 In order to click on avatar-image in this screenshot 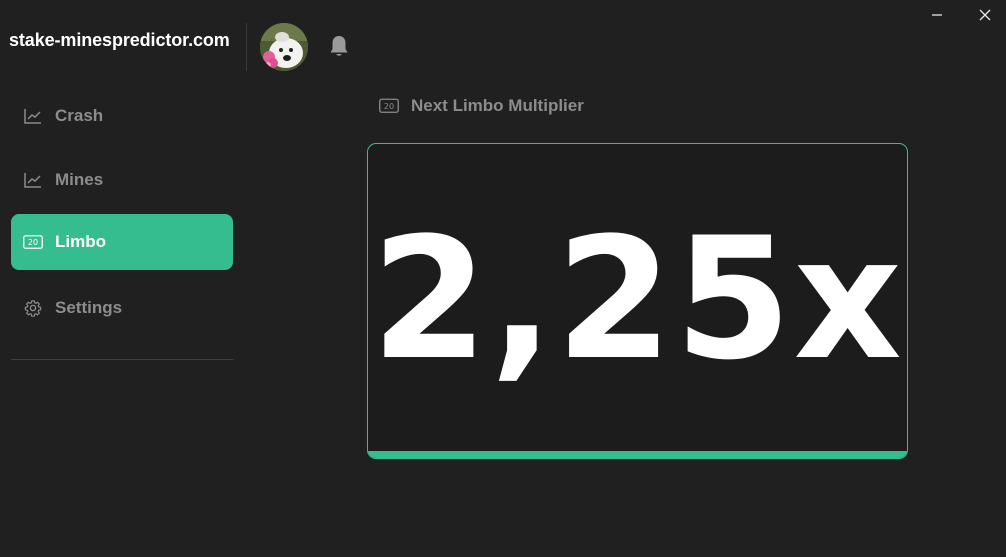, I will do `click(284, 47)`.